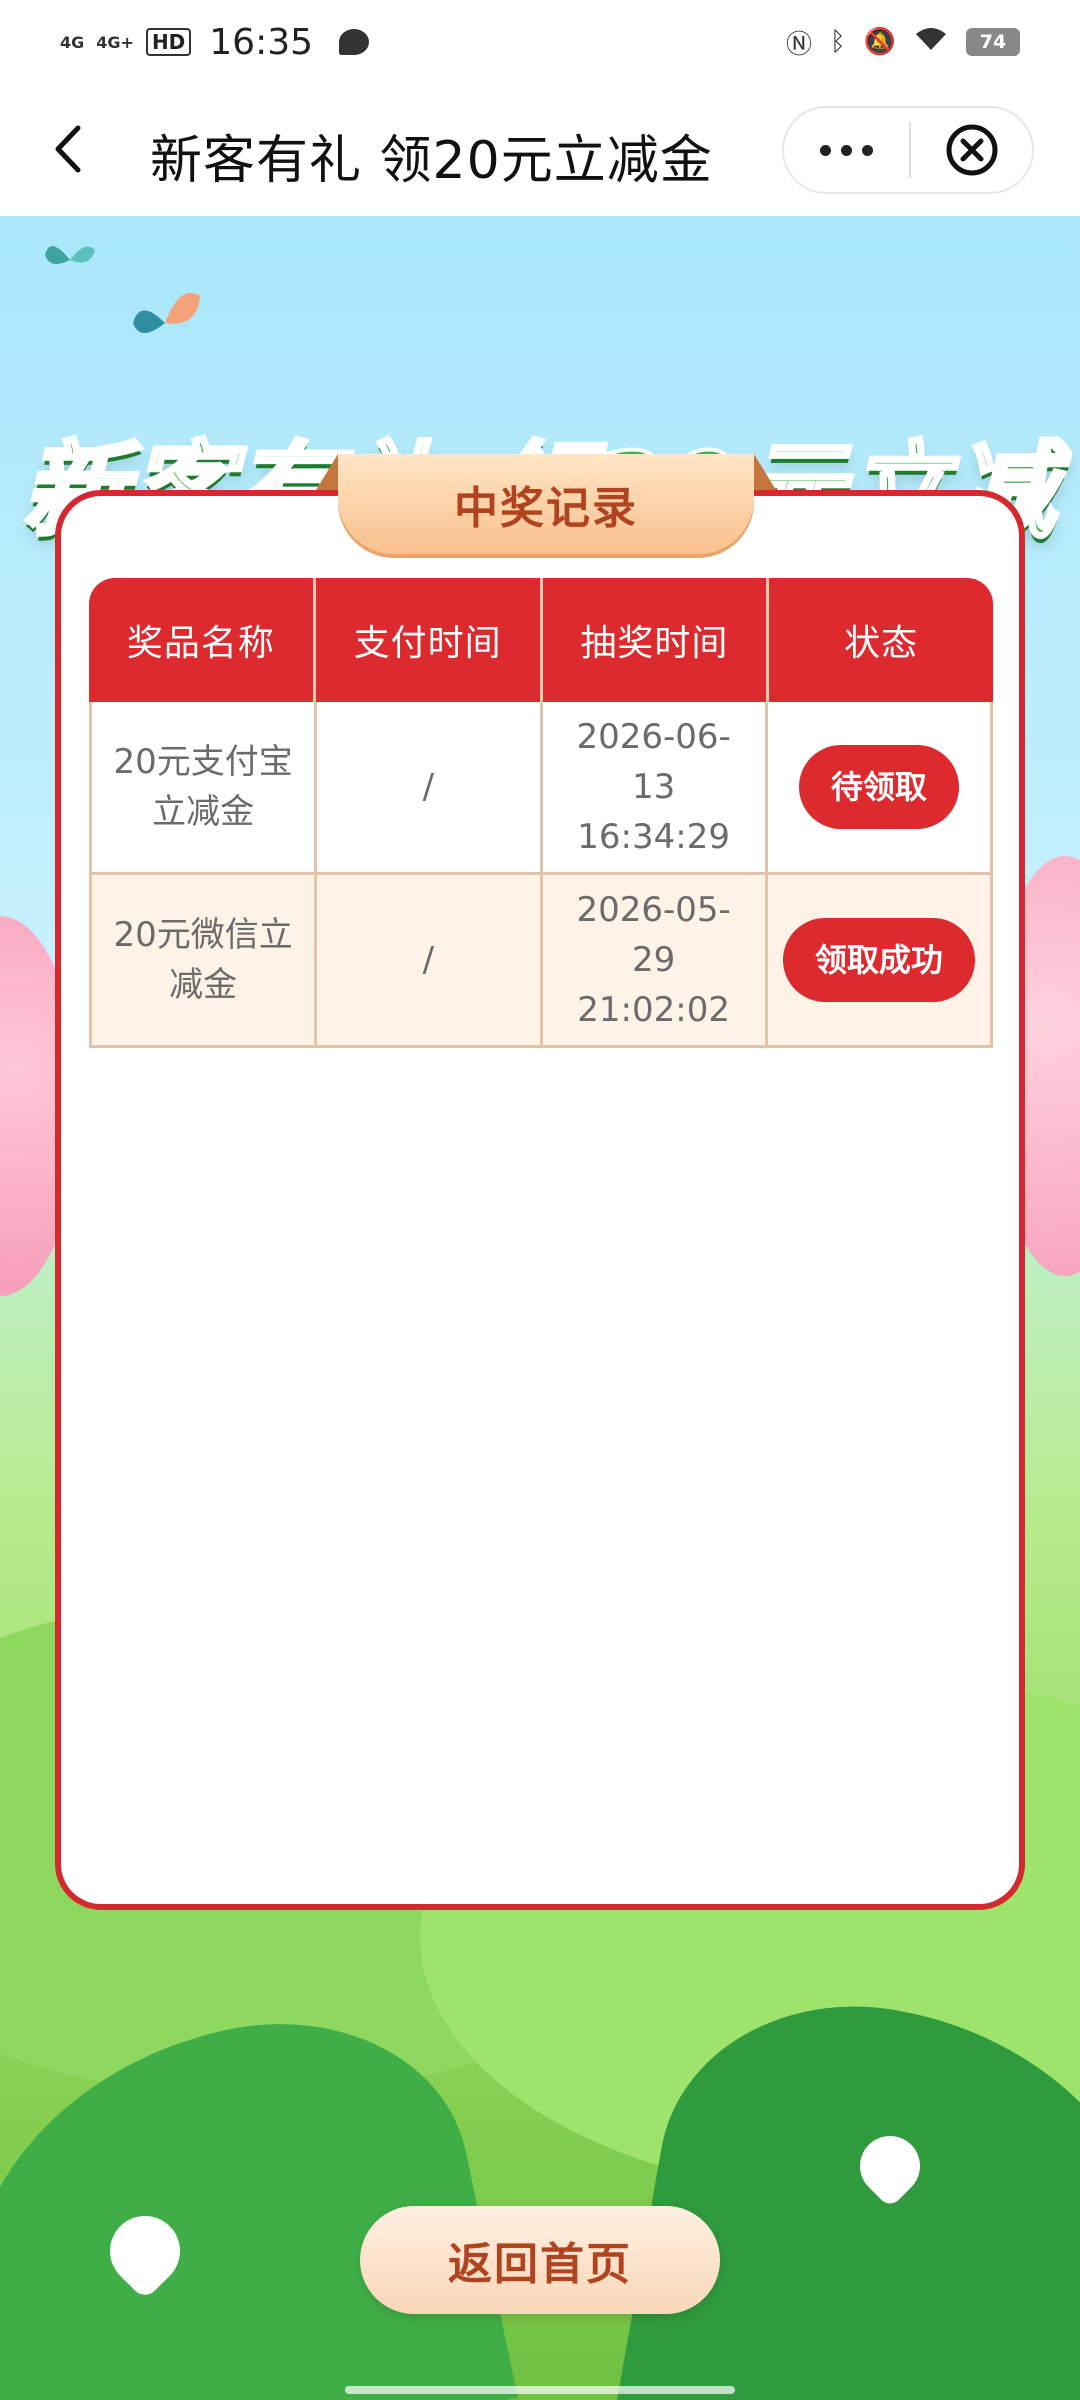 The image size is (1080, 2400). I want to click on column-header-draw-time: 抽奖时间, so click(656, 640).